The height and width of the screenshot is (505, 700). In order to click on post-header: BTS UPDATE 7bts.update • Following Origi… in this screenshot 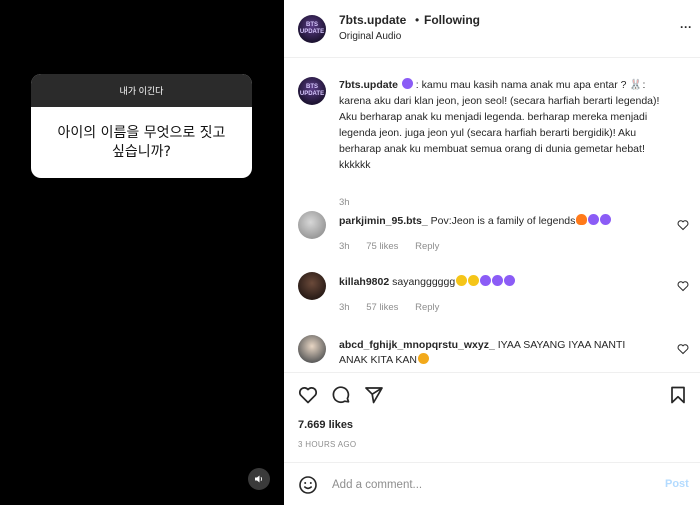, I will do `click(492, 29)`.